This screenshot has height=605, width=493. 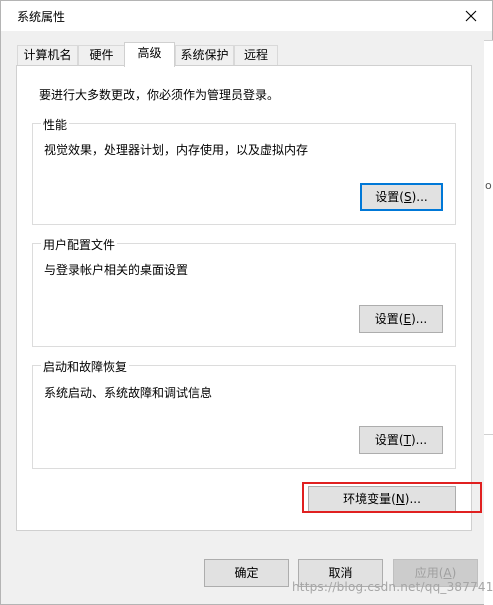 I want to click on user-profiles-settings-accesskey: E, so click(x=407, y=319).